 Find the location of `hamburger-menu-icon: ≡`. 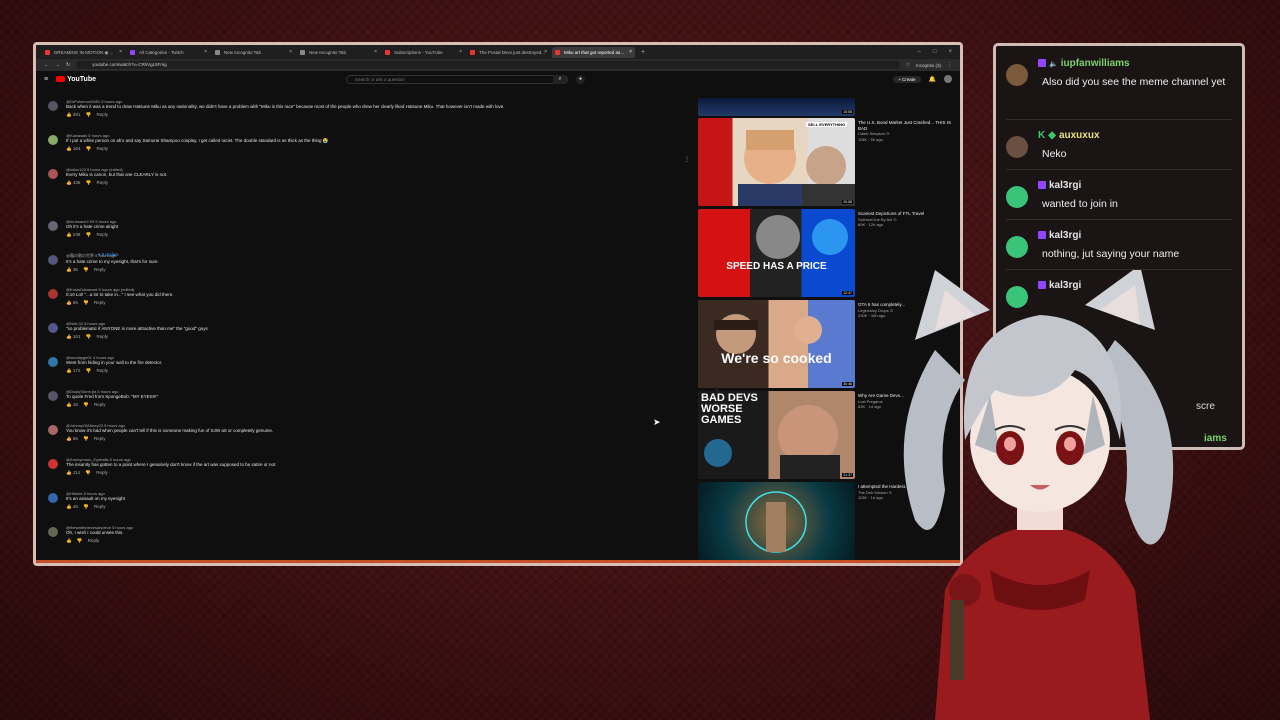

hamburger-menu-icon: ≡ is located at coordinates (46, 79).